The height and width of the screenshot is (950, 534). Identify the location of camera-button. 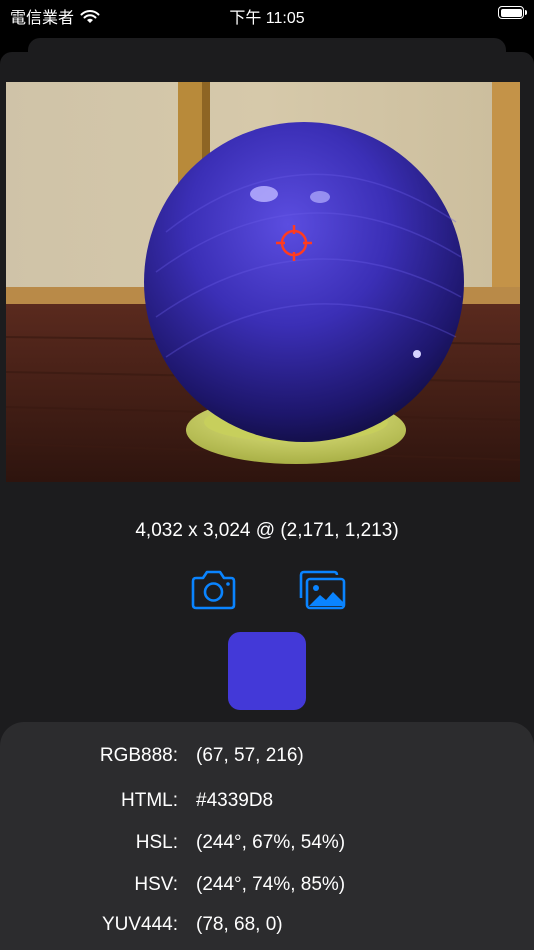
(214, 590).